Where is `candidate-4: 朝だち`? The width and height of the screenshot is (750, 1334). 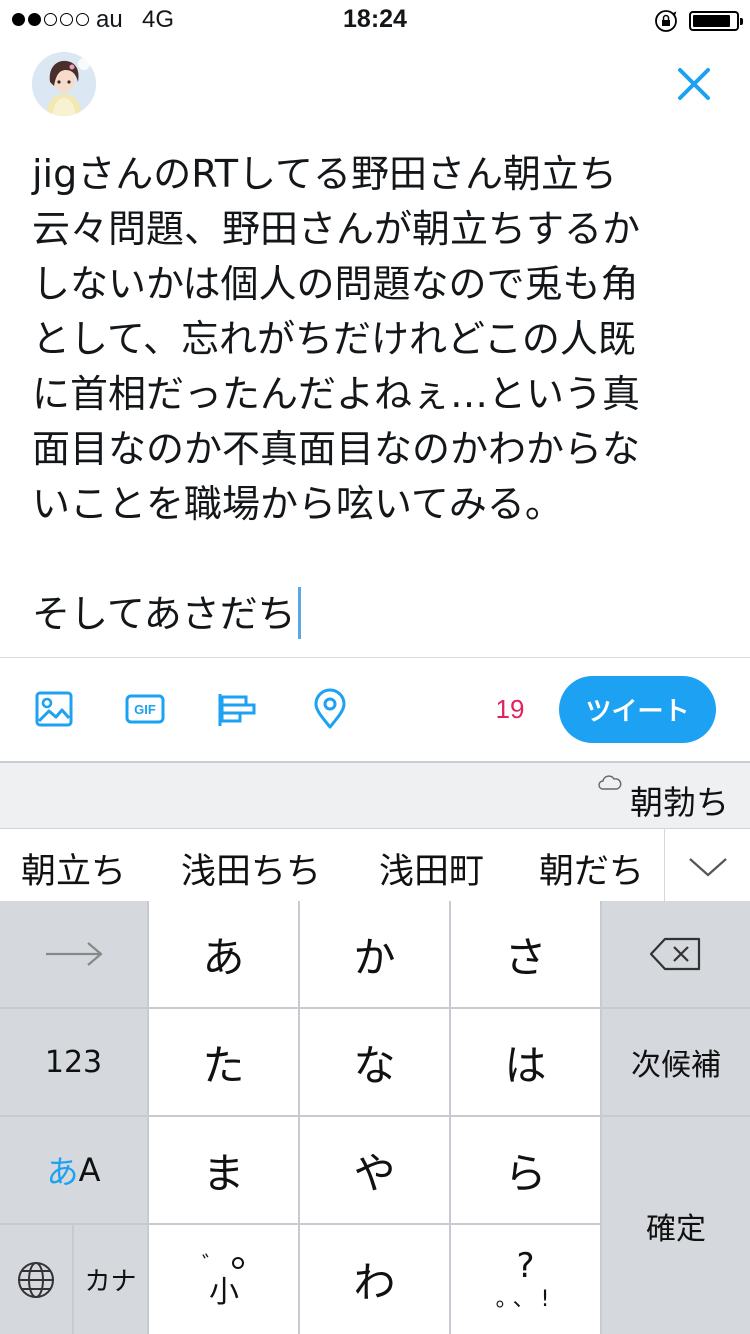
candidate-4: 朝だち is located at coordinates (591, 868).